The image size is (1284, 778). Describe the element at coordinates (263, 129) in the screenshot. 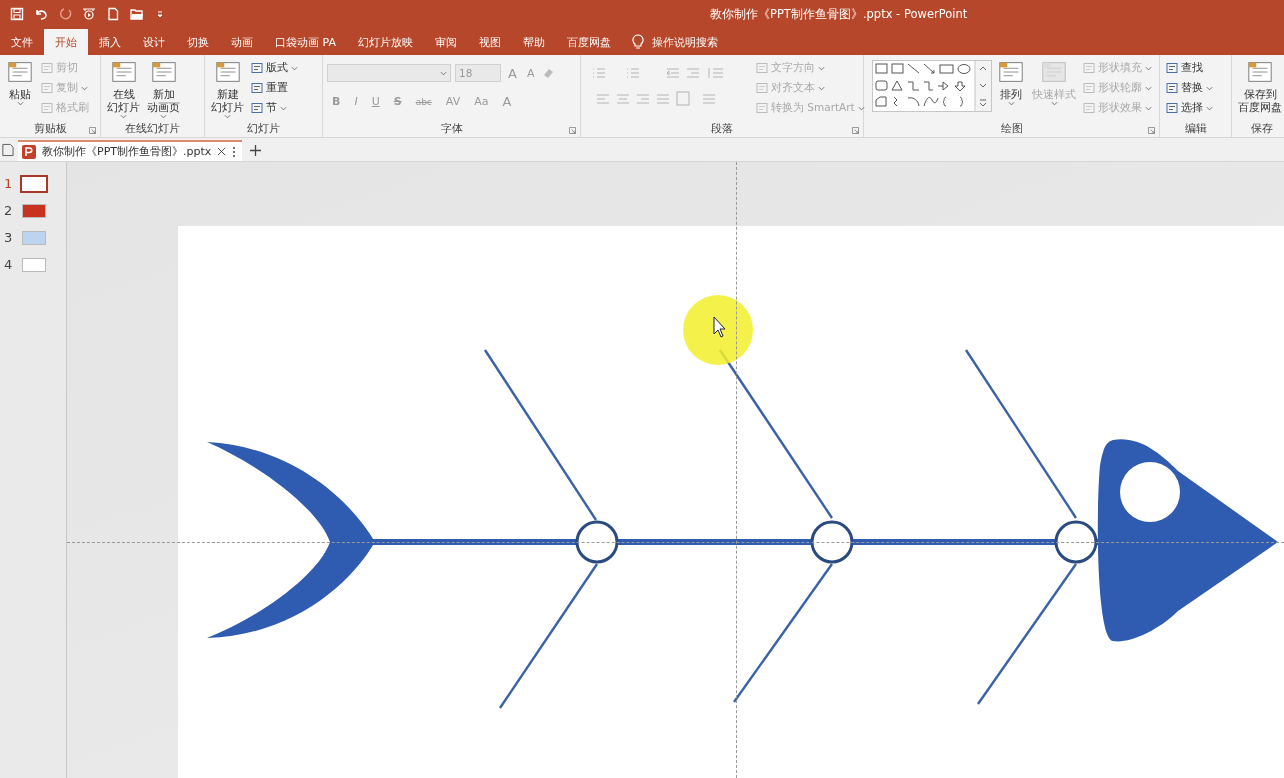

I see `group-label: 幻灯片` at that location.